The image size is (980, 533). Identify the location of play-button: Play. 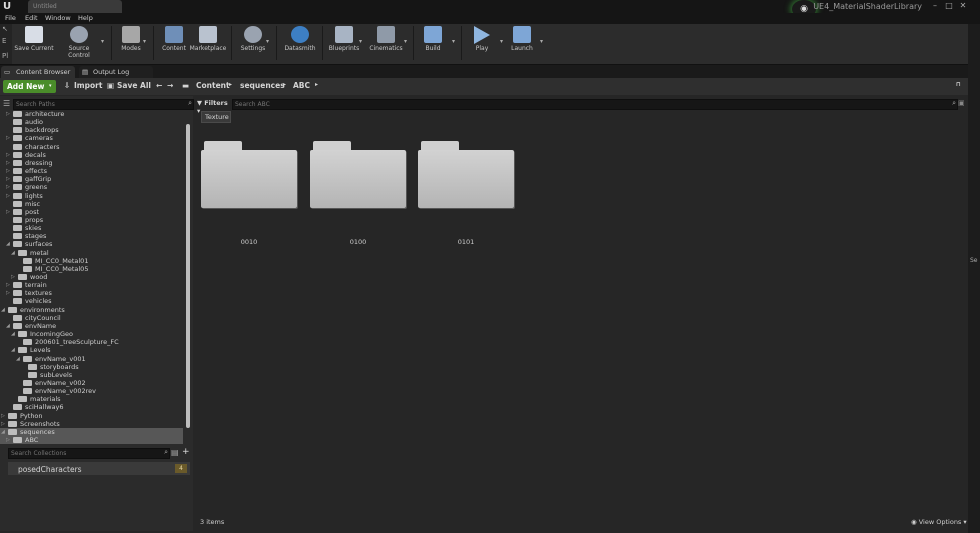
(482, 43).